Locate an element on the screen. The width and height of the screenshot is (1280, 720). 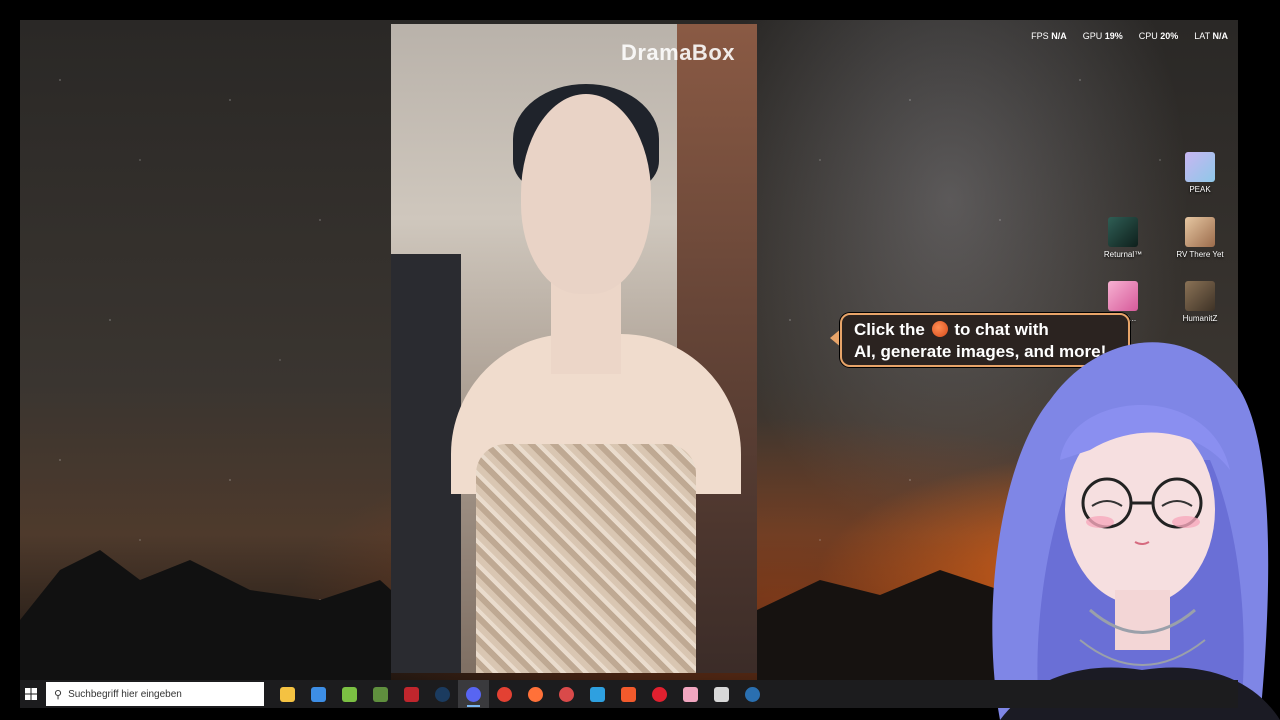
desktop-icon-returnal: Returnal™ is located at coordinates (1123, 238).